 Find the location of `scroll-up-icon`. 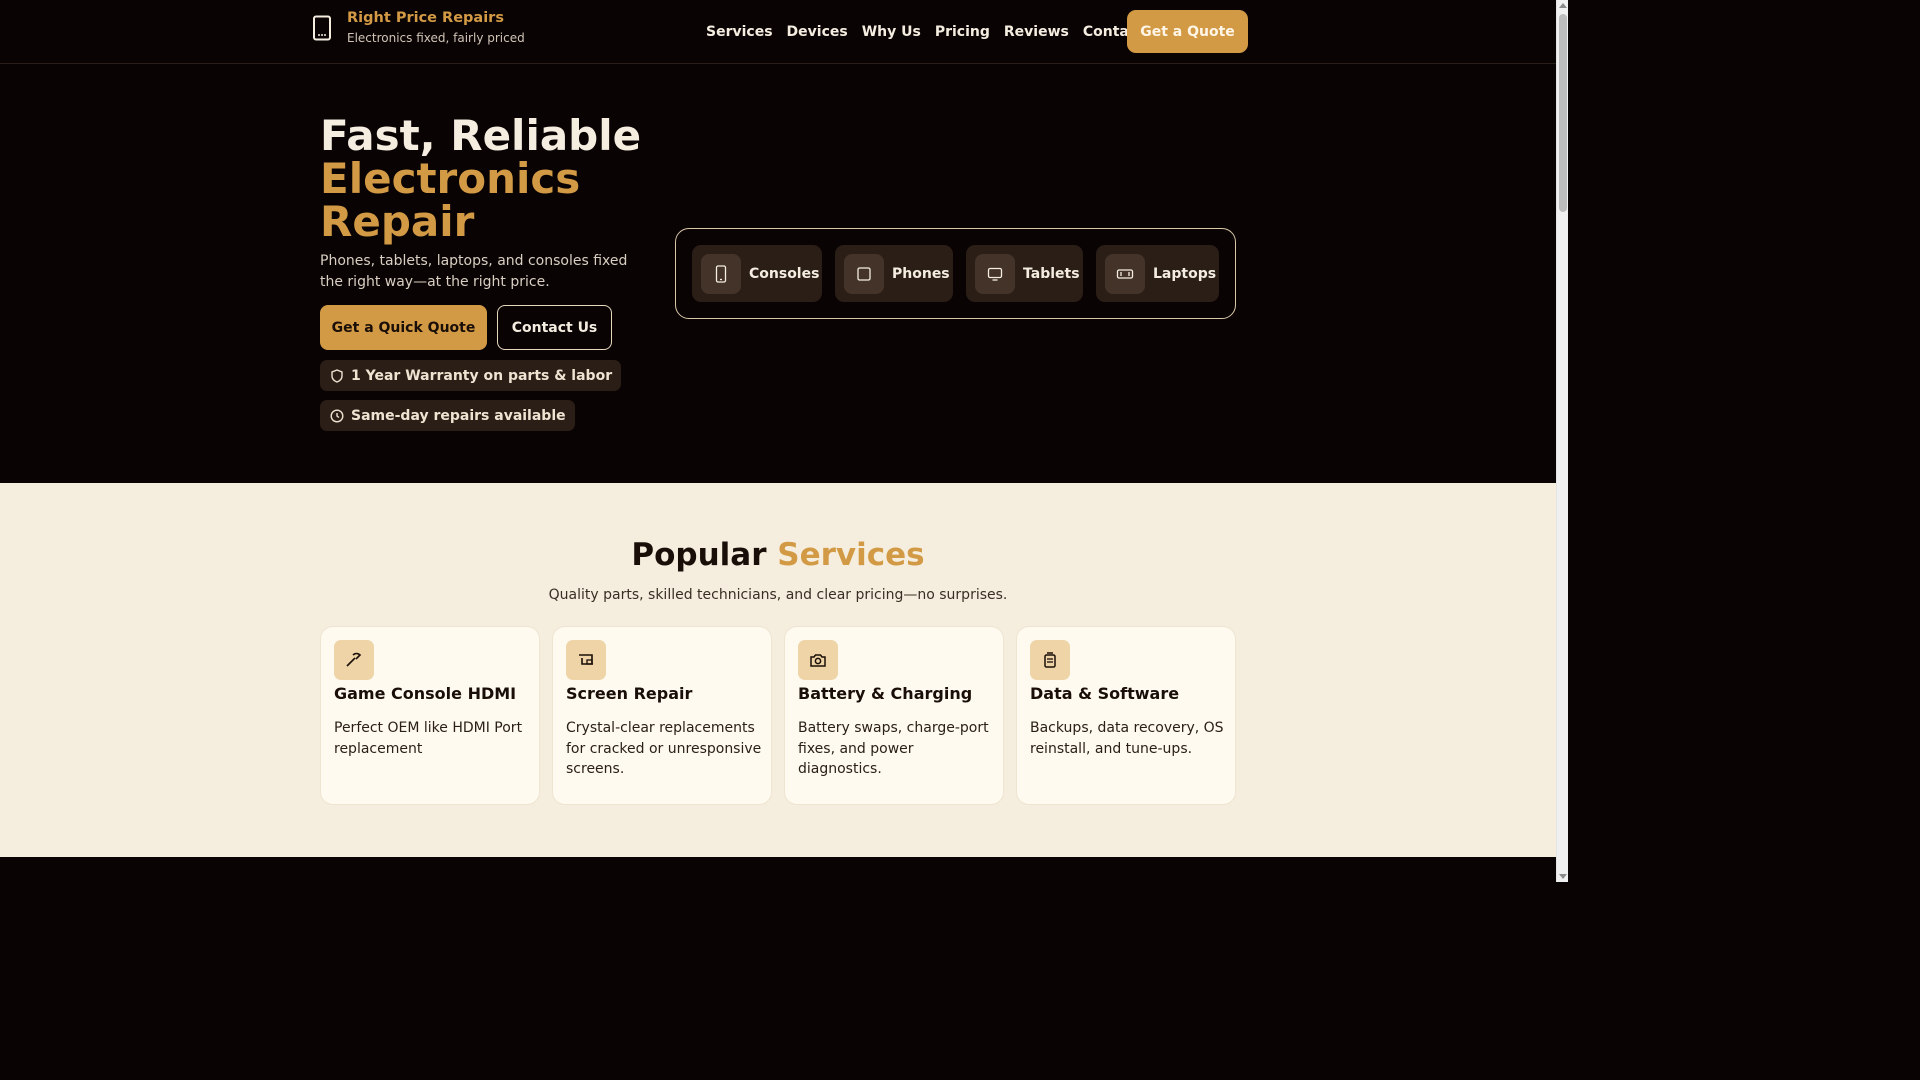

scroll-up-icon is located at coordinates (1563, 5).